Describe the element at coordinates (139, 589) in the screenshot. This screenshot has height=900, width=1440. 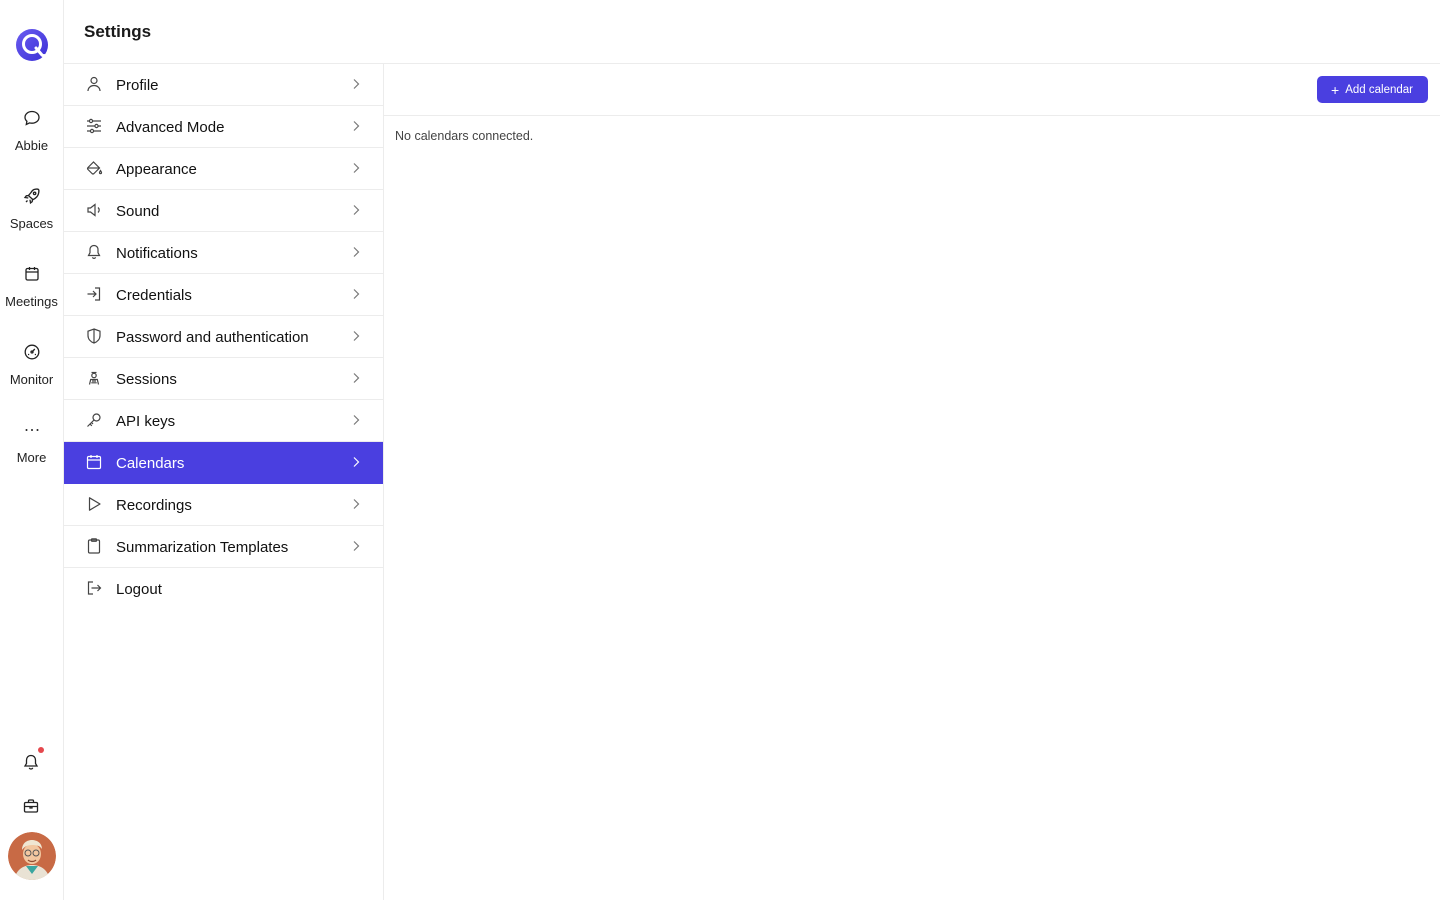
I see `menu-item-label: Logout` at that location.